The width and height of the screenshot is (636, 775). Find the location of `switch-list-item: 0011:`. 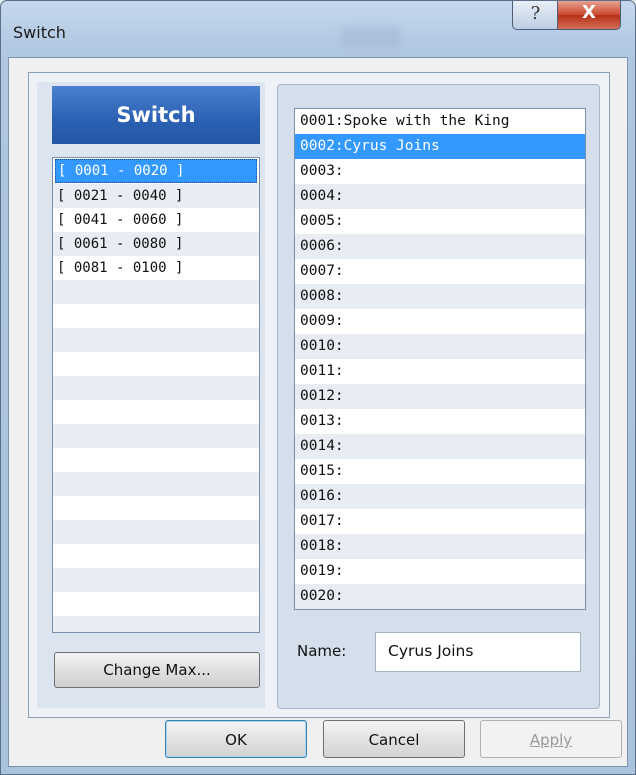

switch-list-item: 0011: is located at coordinates (440, 371).